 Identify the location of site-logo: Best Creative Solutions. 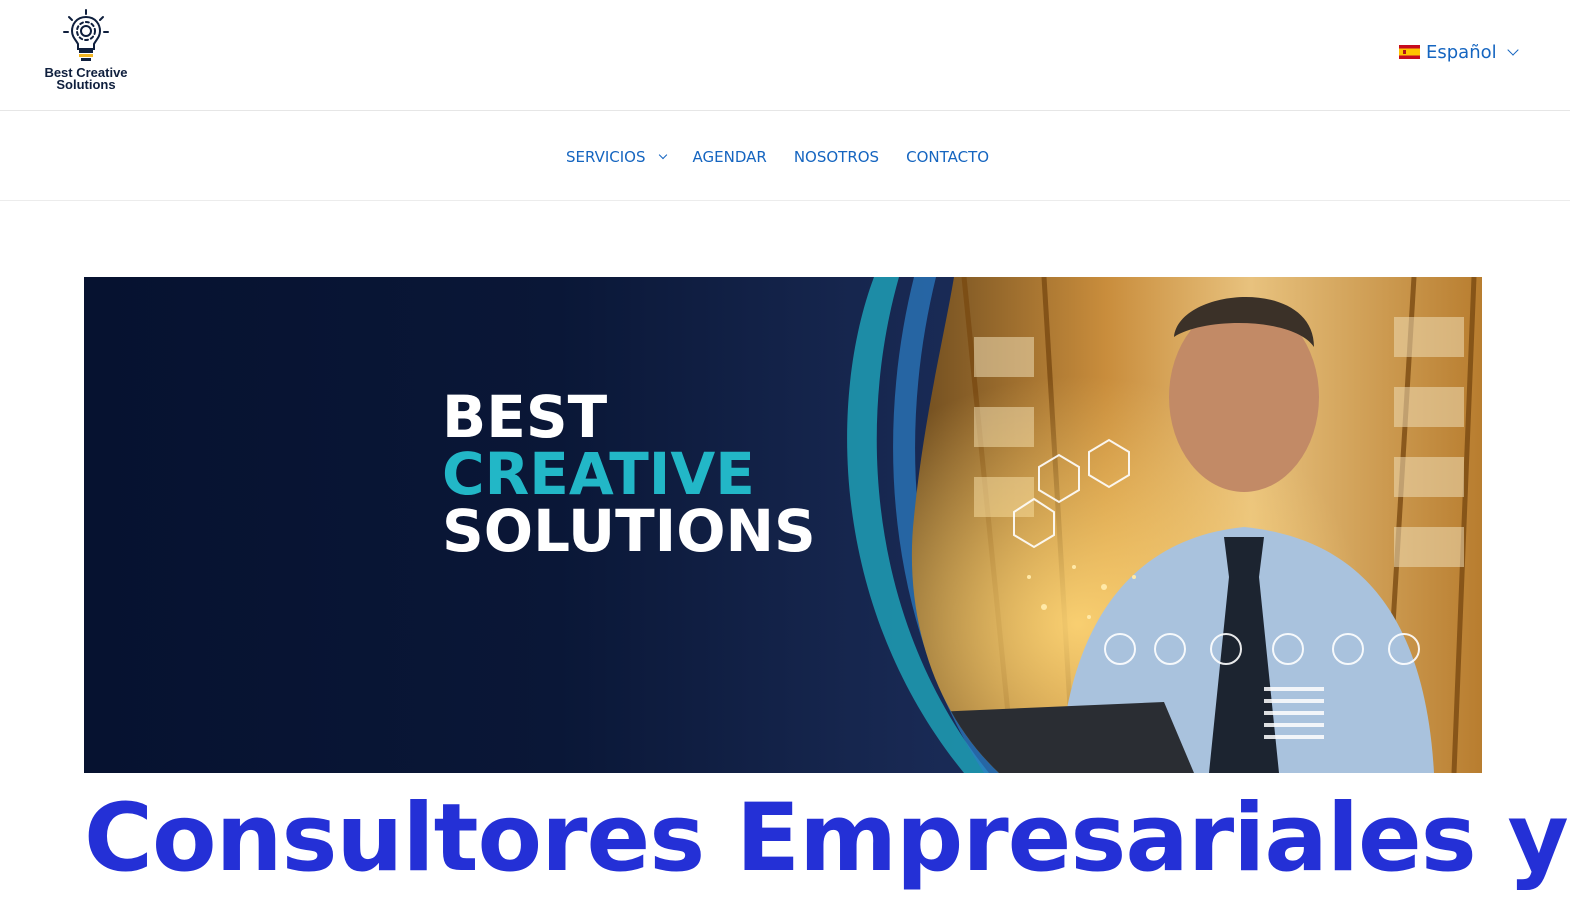
(86, 52).